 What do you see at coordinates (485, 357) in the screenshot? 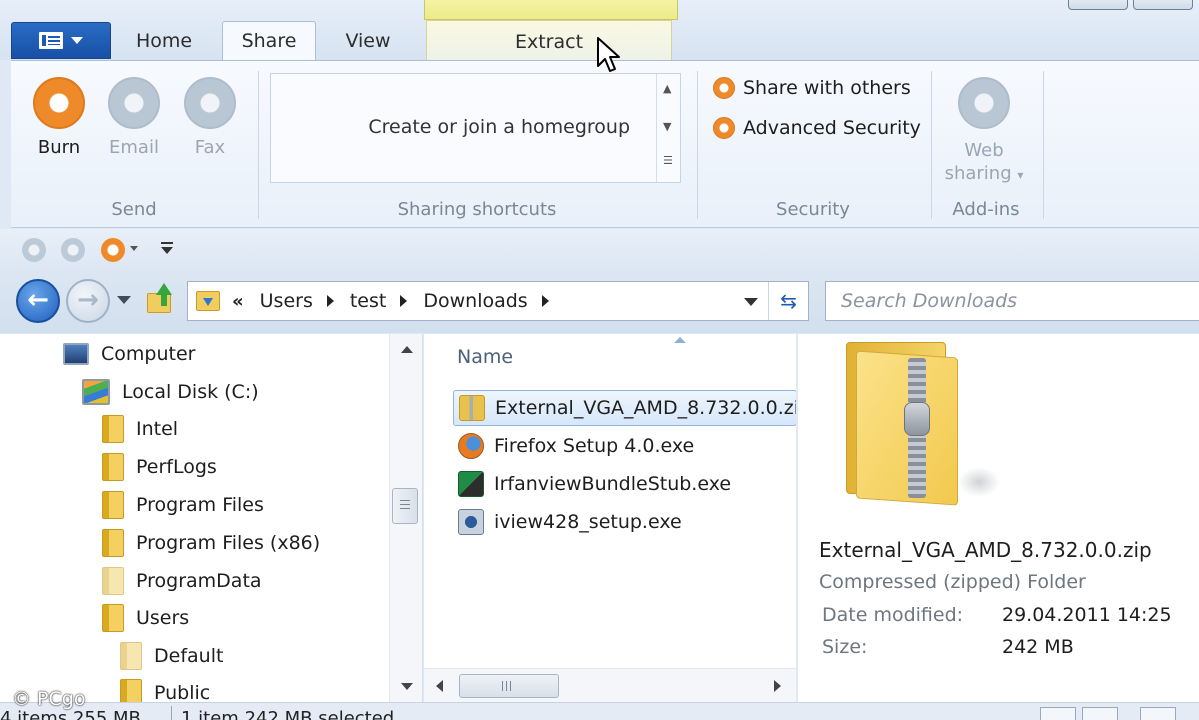
I see `column-header-name: Name` at bounding box center [485, 357].